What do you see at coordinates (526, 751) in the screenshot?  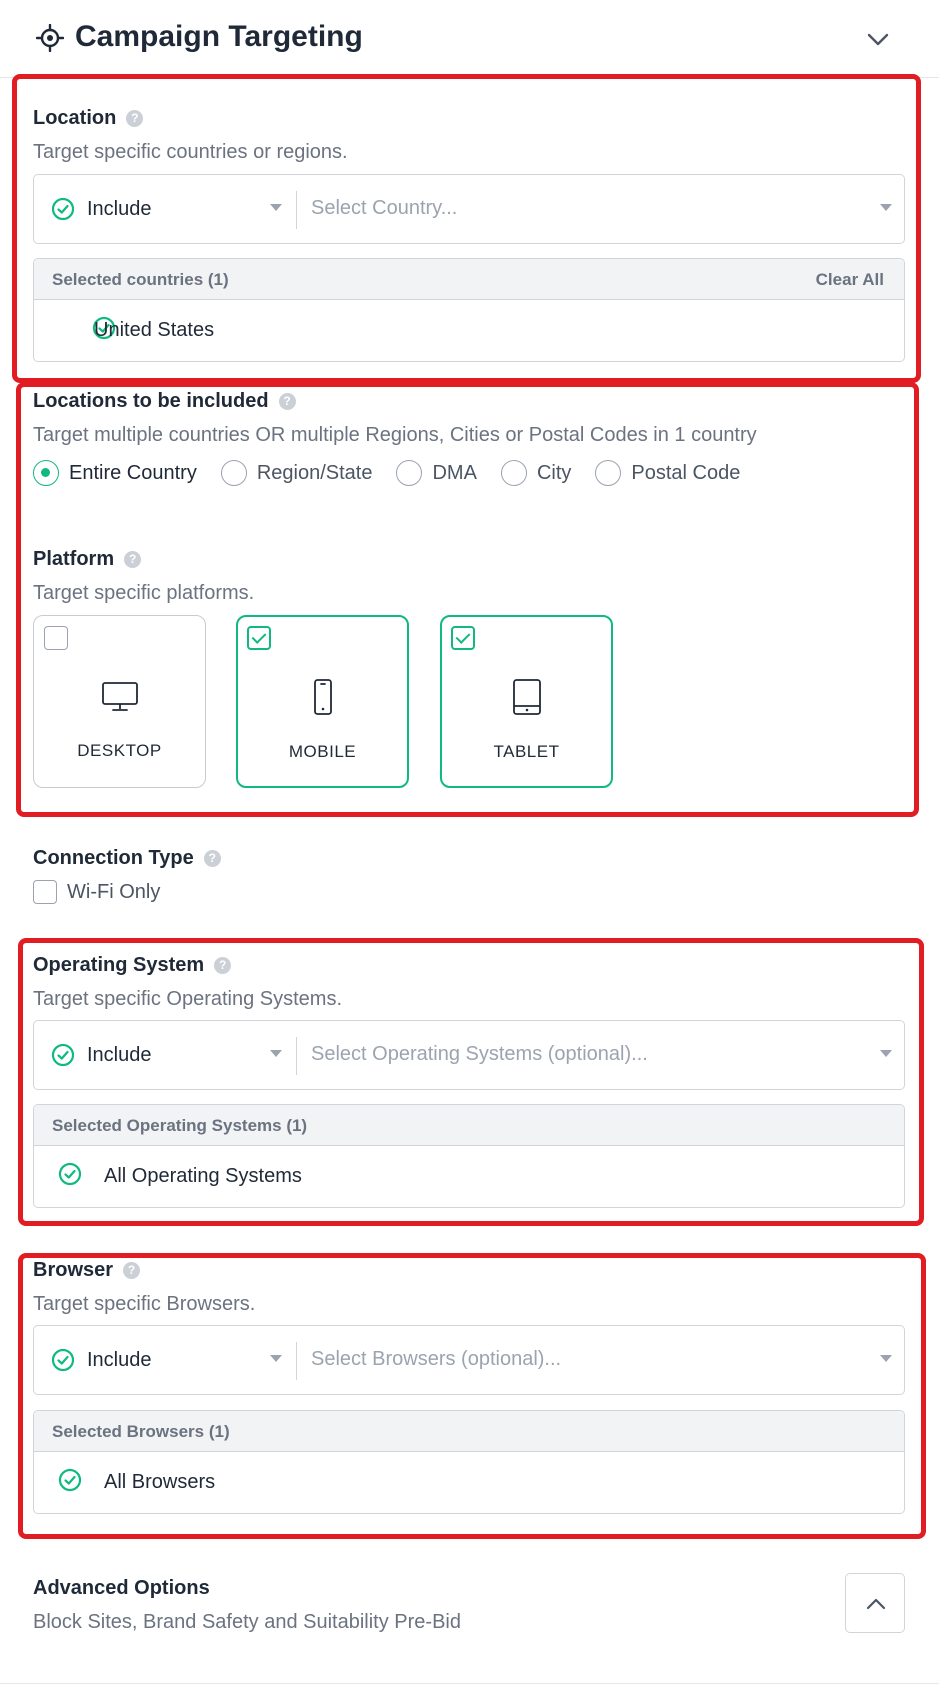 I see `platform-label-tablet: TABLET` at bounding box center [526, 751].